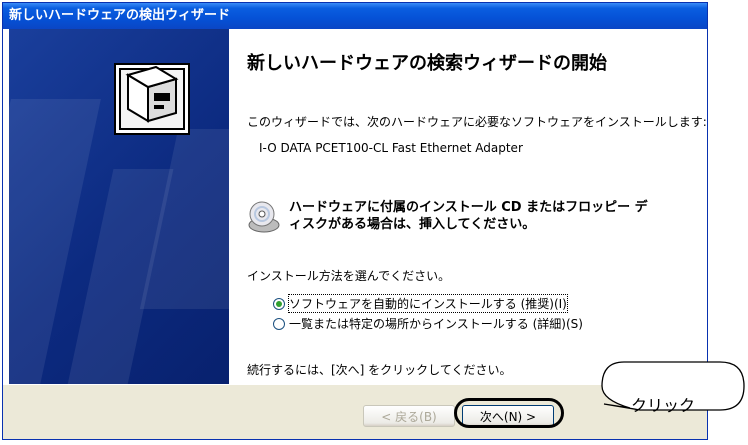 The width and height of the screenshot is (748, 445). Describe the element at coordinates (279, 303) in the screenshot. I see `radio-button-selected` at that location.